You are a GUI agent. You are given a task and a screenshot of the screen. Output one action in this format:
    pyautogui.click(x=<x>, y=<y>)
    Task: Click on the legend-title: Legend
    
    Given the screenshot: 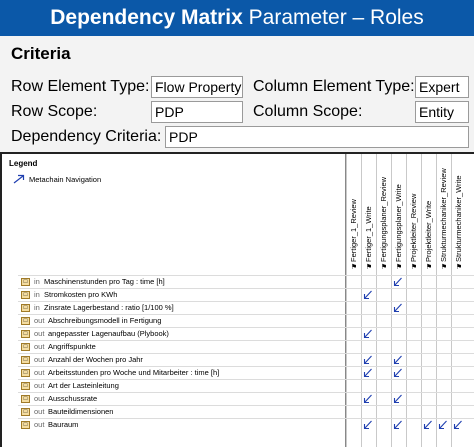 What is the action you would take?
    pyautogui.click(x=23, y=163)
    